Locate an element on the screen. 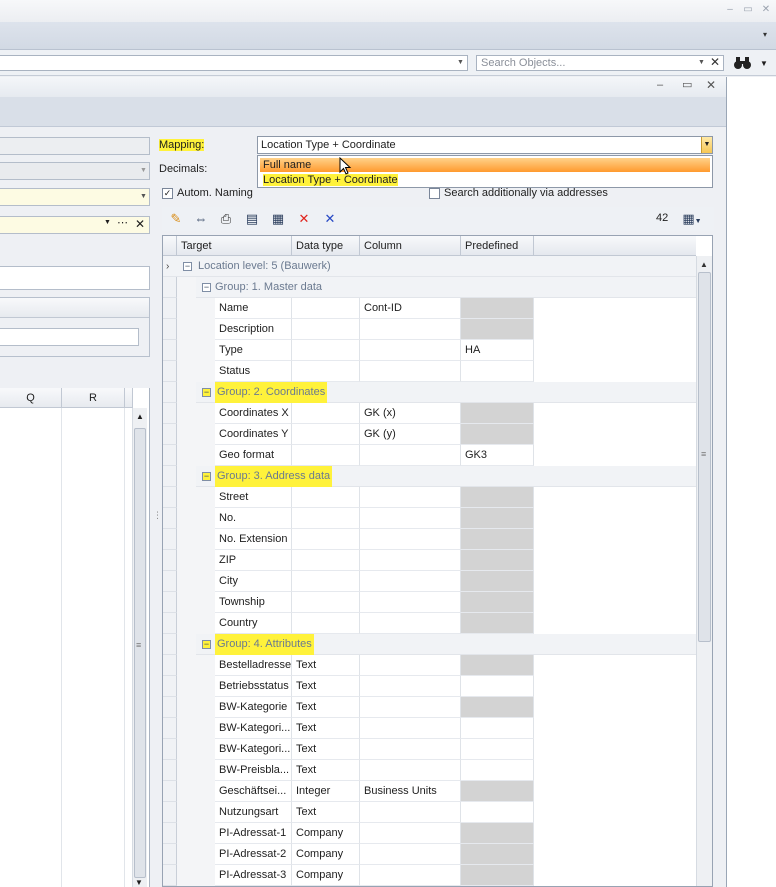 Image resolution: width=776 pixels, height=887 pixels. delete-all-icon: ✕ is located at coordinates (330, 219).